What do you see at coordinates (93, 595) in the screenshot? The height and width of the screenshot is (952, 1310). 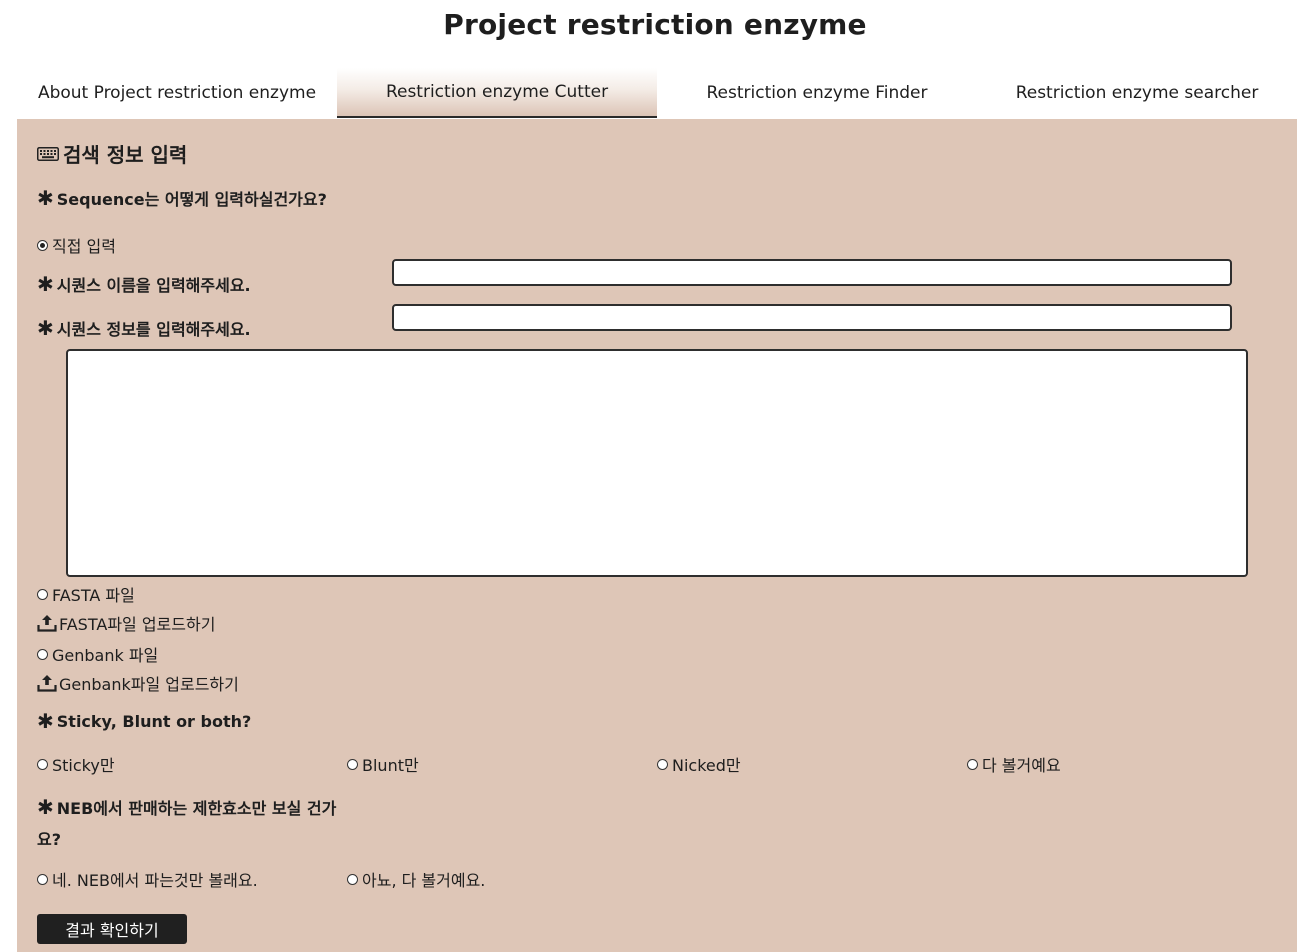 I see `radio-label: FASTA 파일` at bounding box center [93, 595].